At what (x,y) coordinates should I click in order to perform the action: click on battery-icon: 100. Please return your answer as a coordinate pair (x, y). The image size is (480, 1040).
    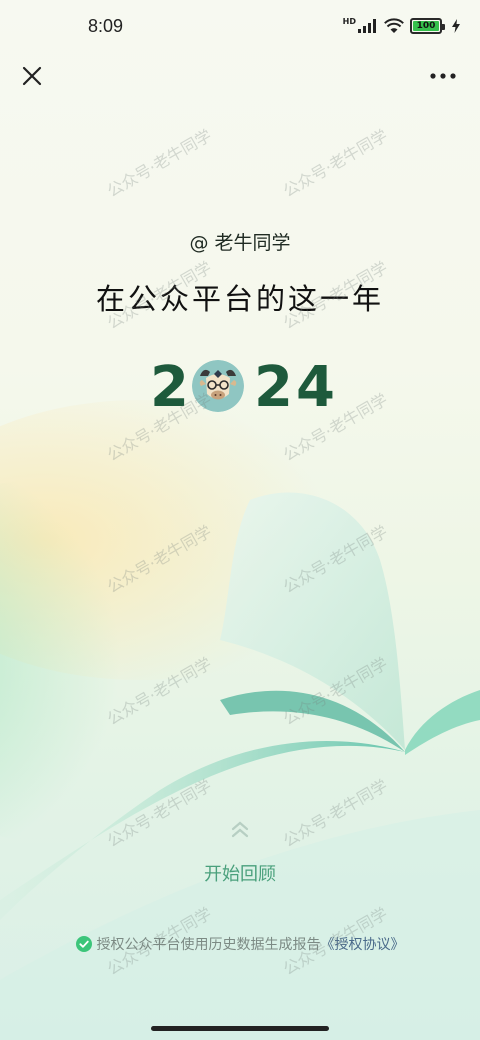
    Looking at the image, I should click on (427, 26).